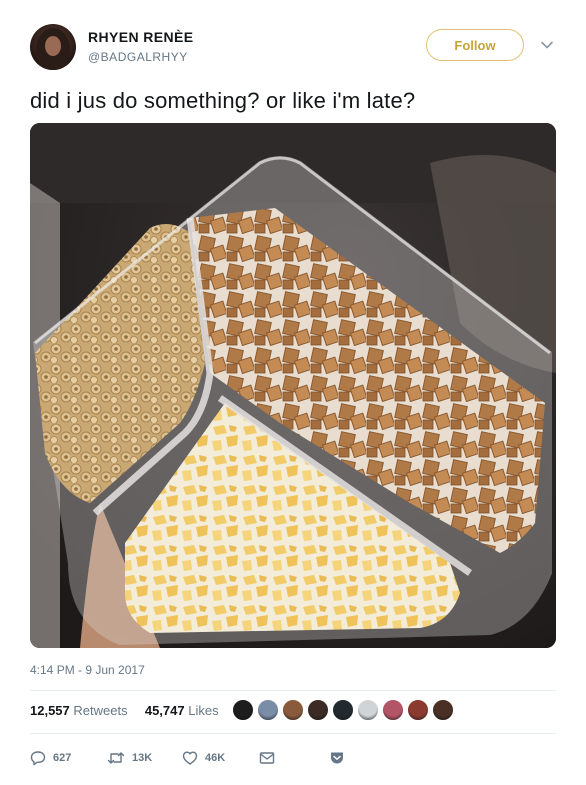 The width and height of the screenshot is (586, 785). What do you see at coordinates (294, 758) in the screenshot?
I see `direct-message-button` at bounding box center [294, 758].